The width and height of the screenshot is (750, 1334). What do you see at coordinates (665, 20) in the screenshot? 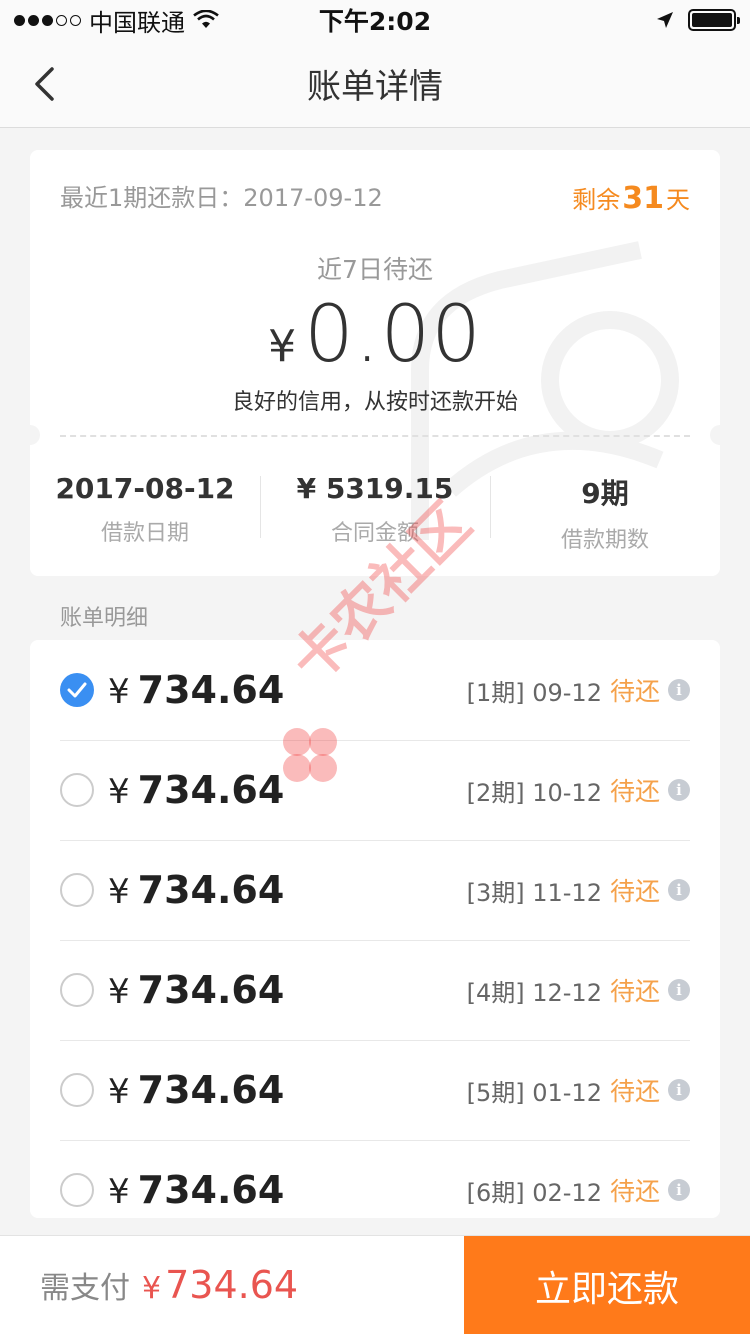
I see `location-arrow-icon` at bounding box center [665, 20].